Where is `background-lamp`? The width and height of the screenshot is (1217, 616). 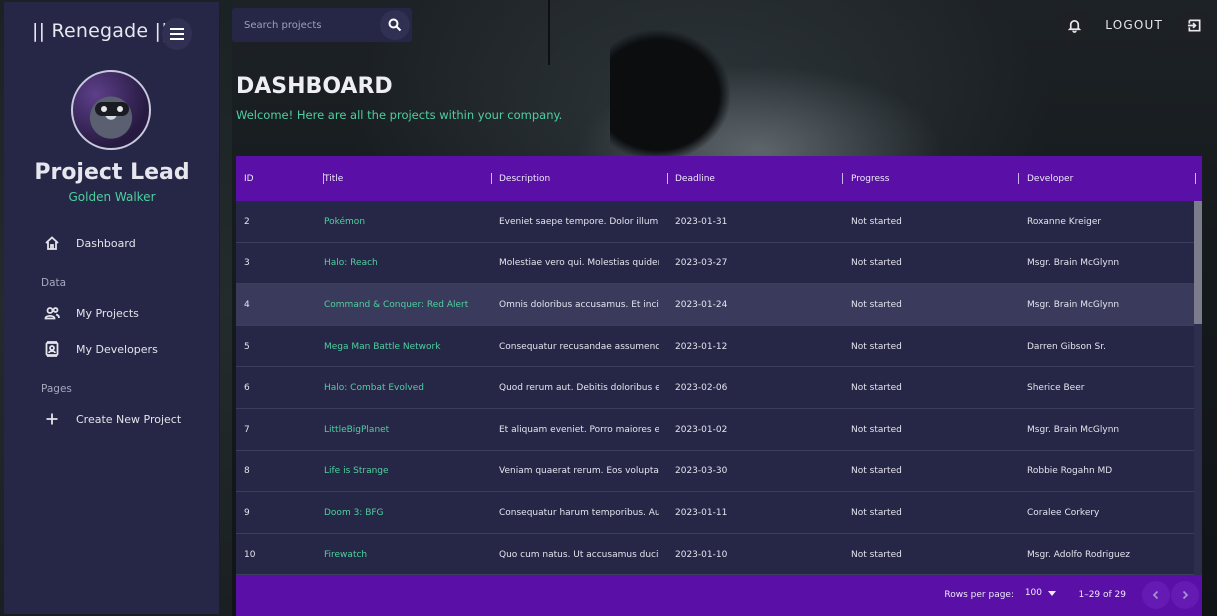 background-lamp is located at coordinates (670, 95).